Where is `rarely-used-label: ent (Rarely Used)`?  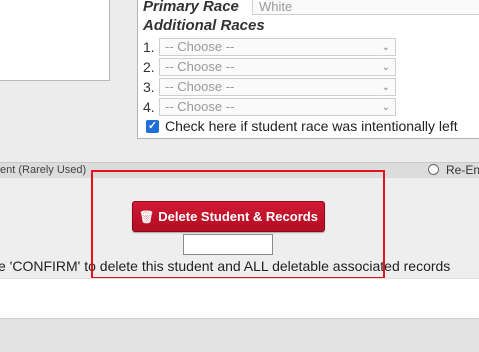
rarely-used-label: ent (Rarely Used) is located at coordinates (43, 170).